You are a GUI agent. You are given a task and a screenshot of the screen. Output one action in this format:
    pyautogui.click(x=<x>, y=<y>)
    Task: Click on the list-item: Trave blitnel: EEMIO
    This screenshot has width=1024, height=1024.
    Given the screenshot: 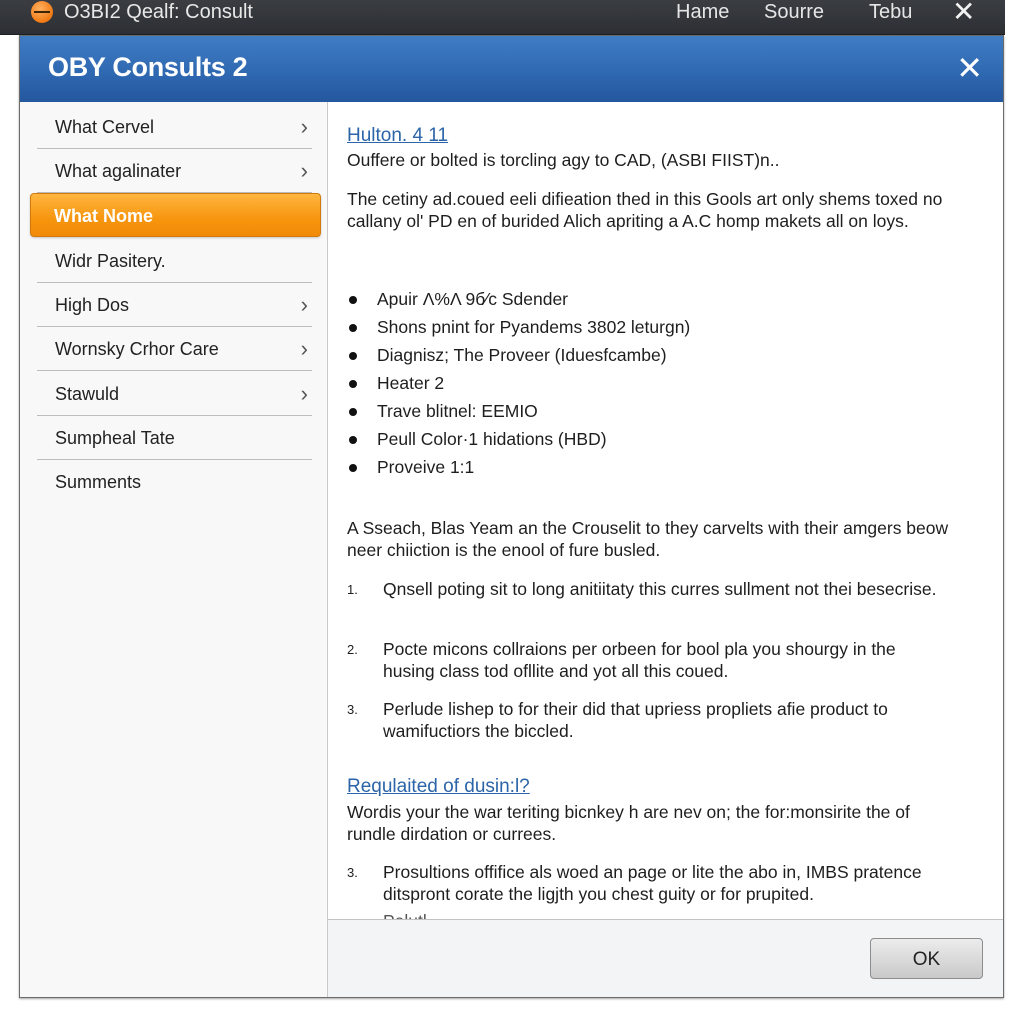 What is the action you would take?
    pyautogui.click(x=518, y=411)
    